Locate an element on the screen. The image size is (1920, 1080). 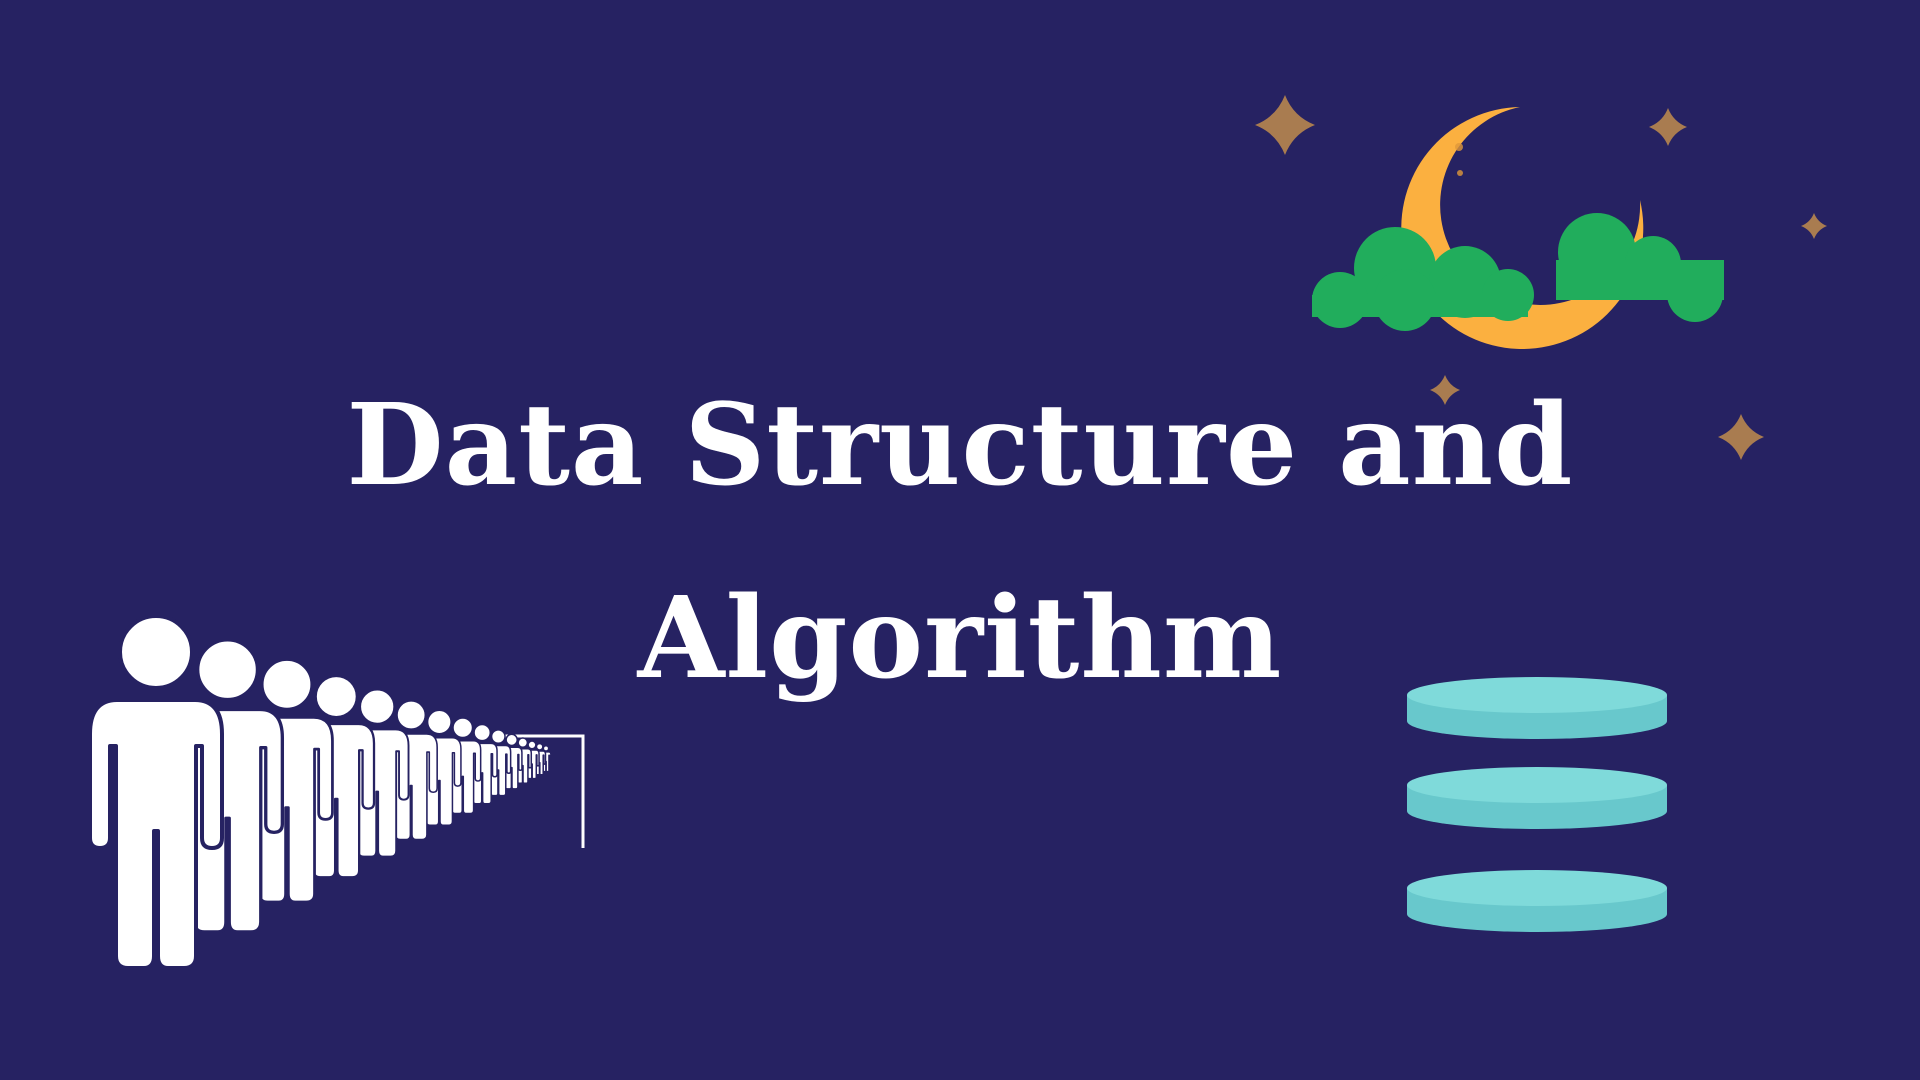
database-icon is located at coordinates (1537, 804).